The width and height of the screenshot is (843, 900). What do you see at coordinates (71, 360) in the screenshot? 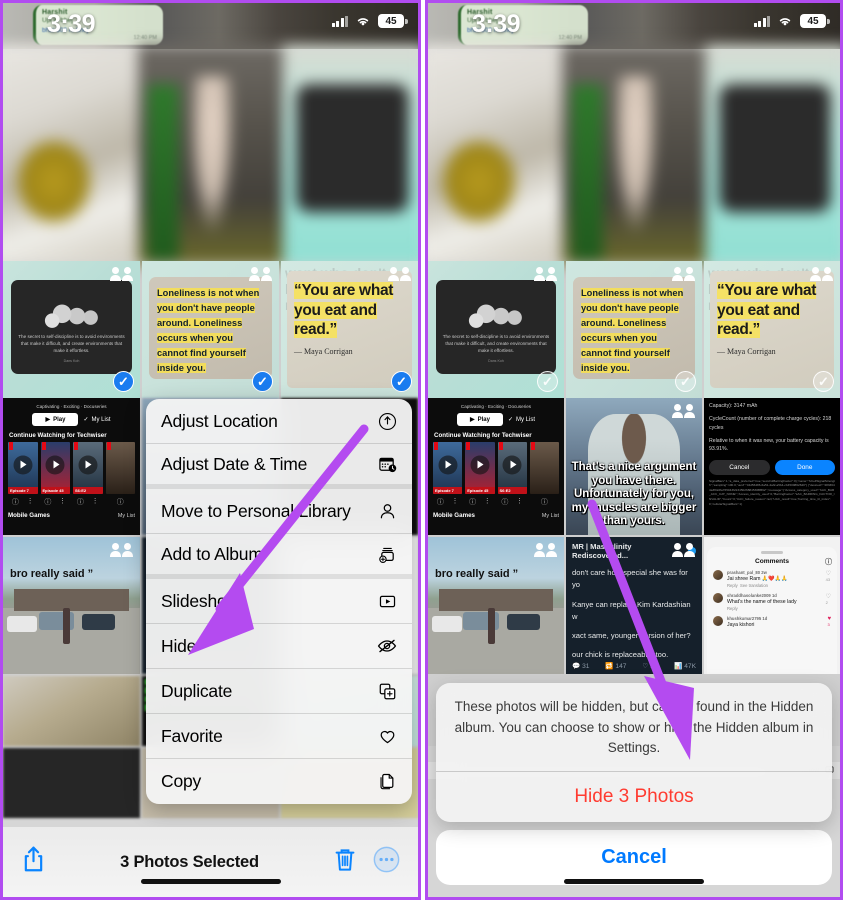
I see `photo-attribution: Dans Koh` at bounding box center [71, 360].